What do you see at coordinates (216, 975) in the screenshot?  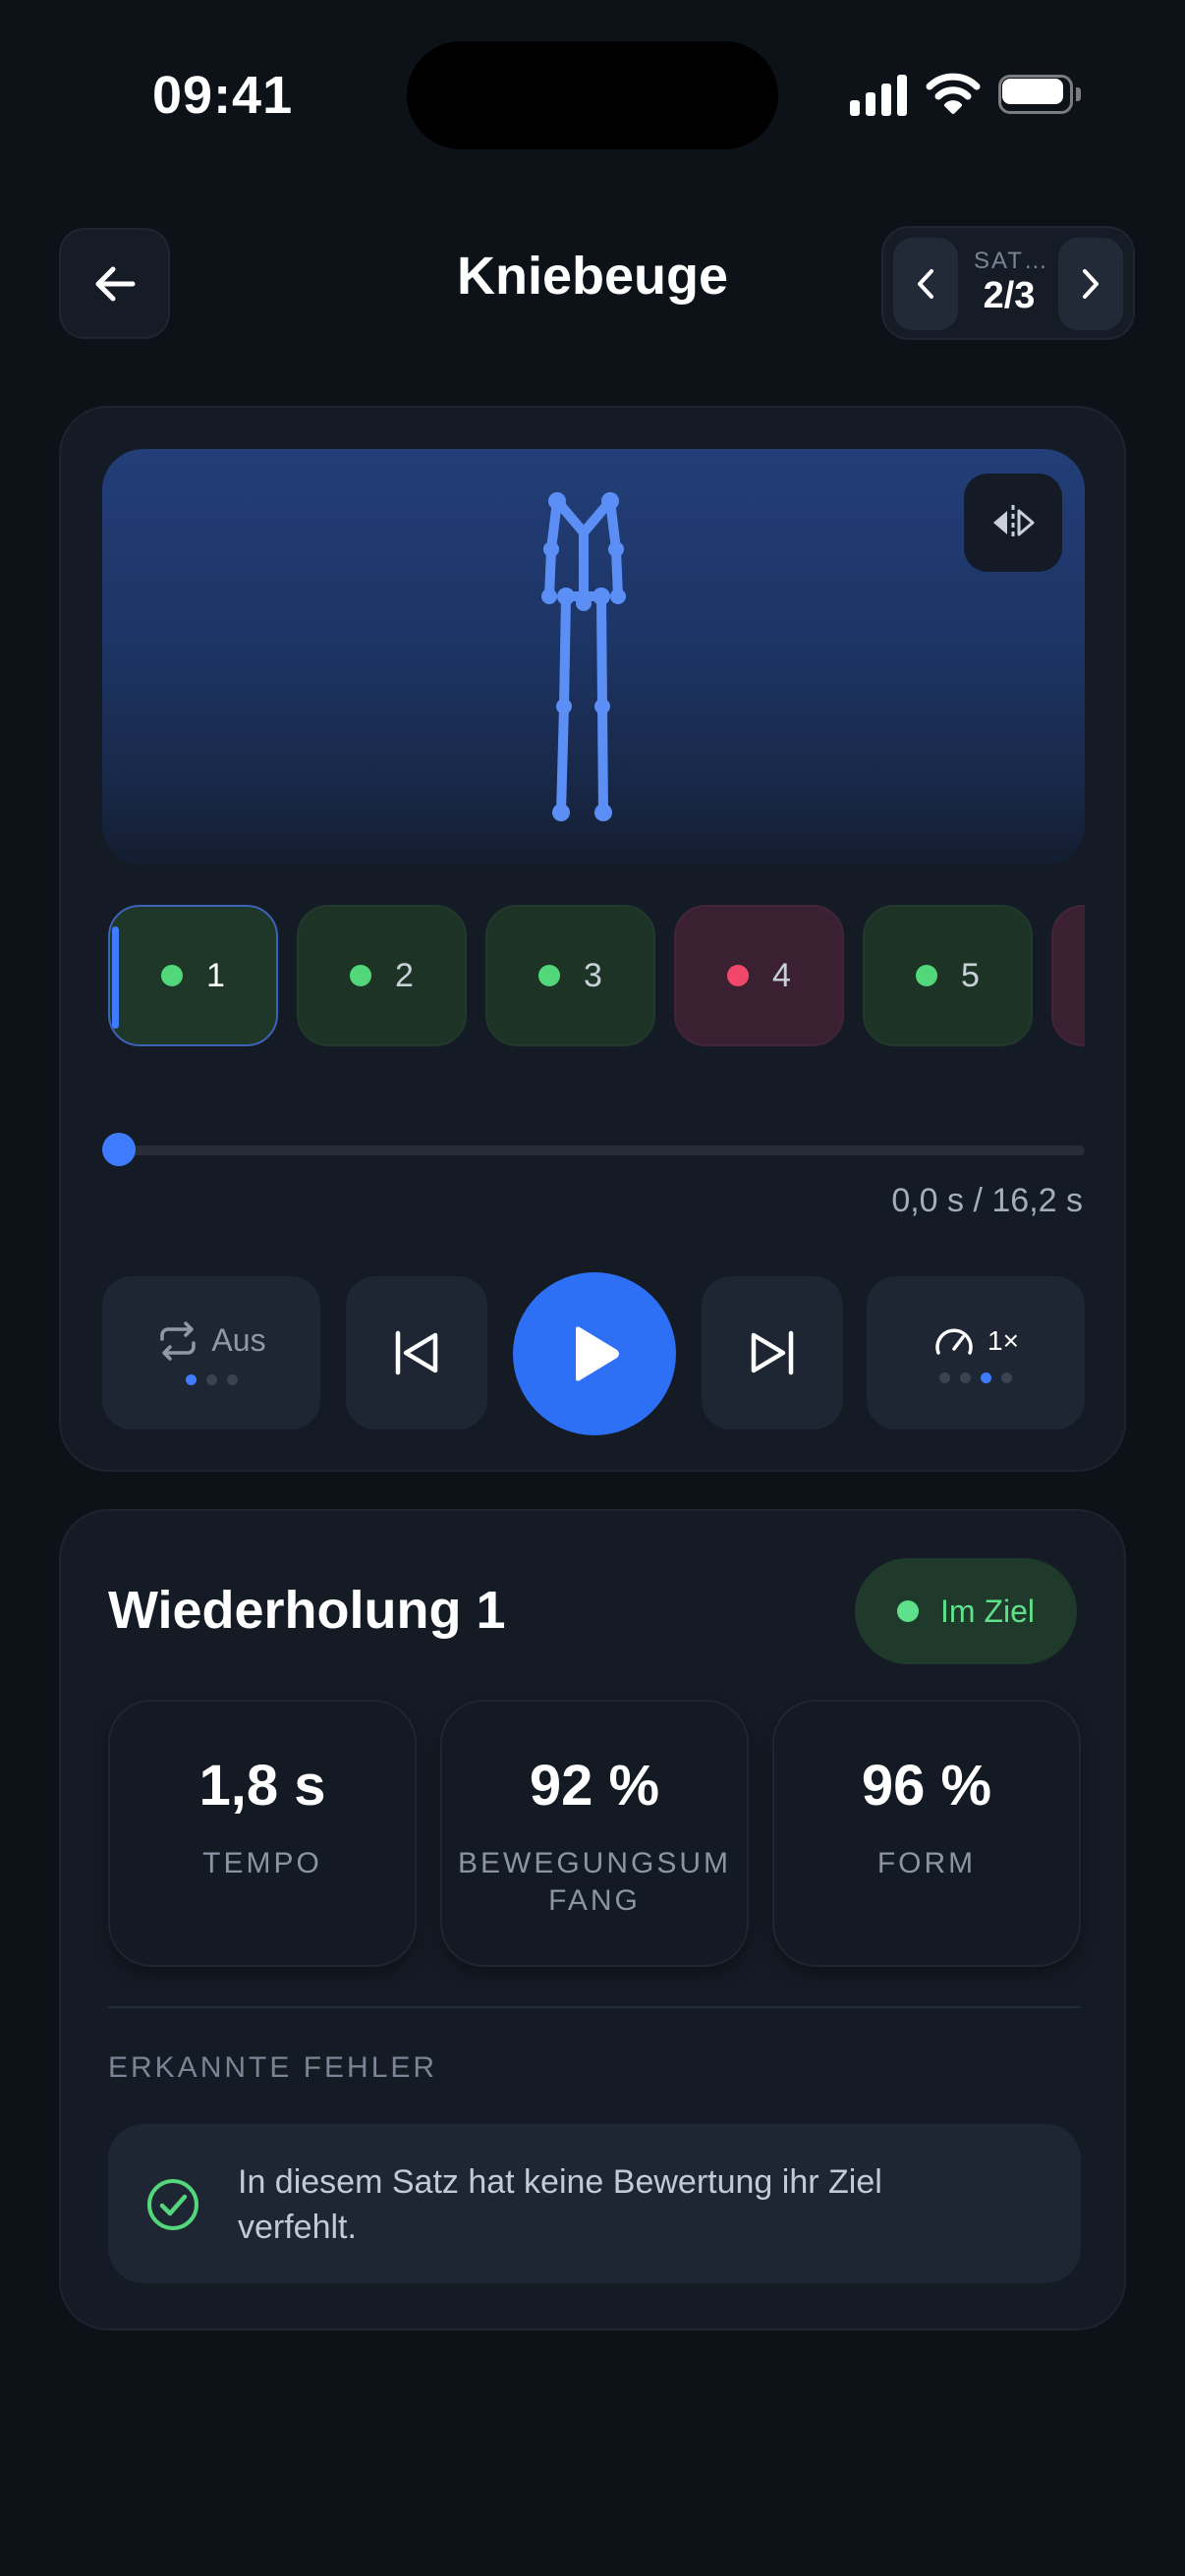 I see `rep-number: 1` at bounding box center [216, 975].